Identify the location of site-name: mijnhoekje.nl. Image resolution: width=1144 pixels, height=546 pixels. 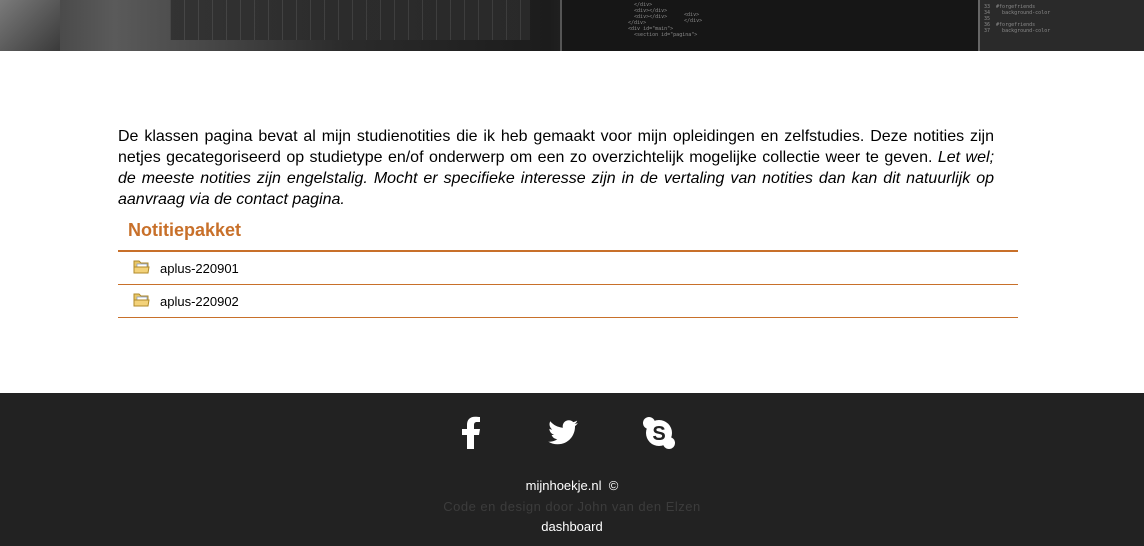
(563, 485).